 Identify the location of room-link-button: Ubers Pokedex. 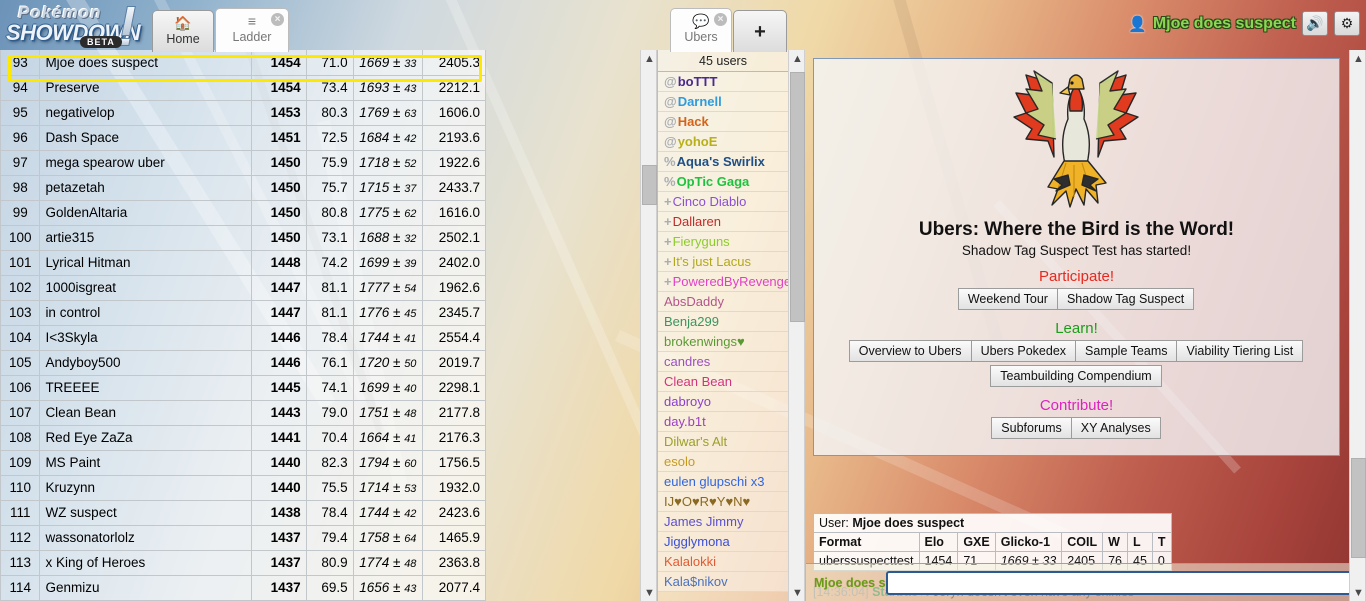
(1023, 351).